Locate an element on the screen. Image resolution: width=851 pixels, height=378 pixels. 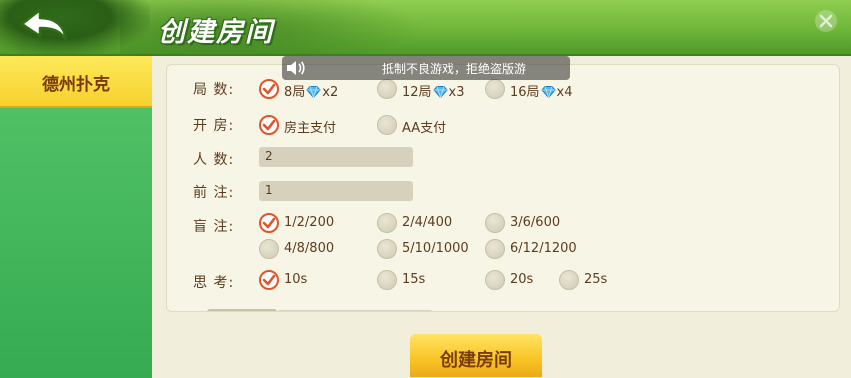
players-label: 人 数: is located at coordinates (214, 160).